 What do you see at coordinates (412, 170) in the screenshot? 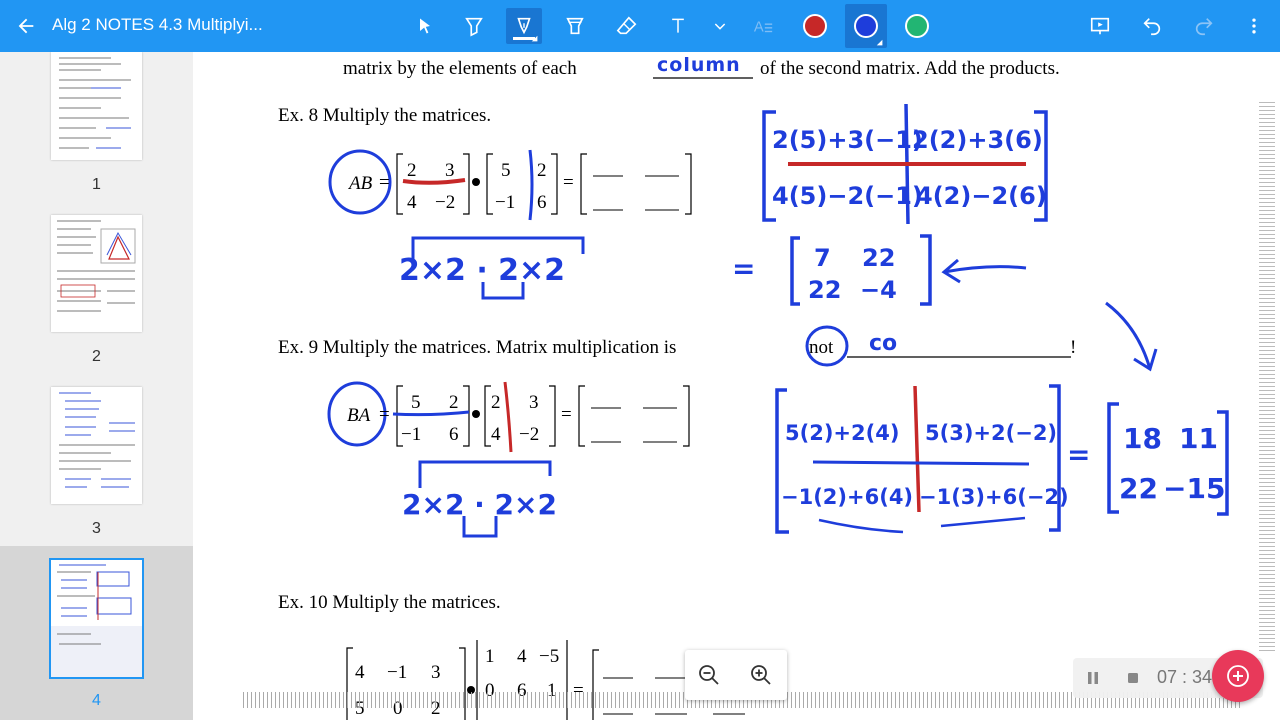
I see `ex8-a11: 2` at bounding box center [412, 170].